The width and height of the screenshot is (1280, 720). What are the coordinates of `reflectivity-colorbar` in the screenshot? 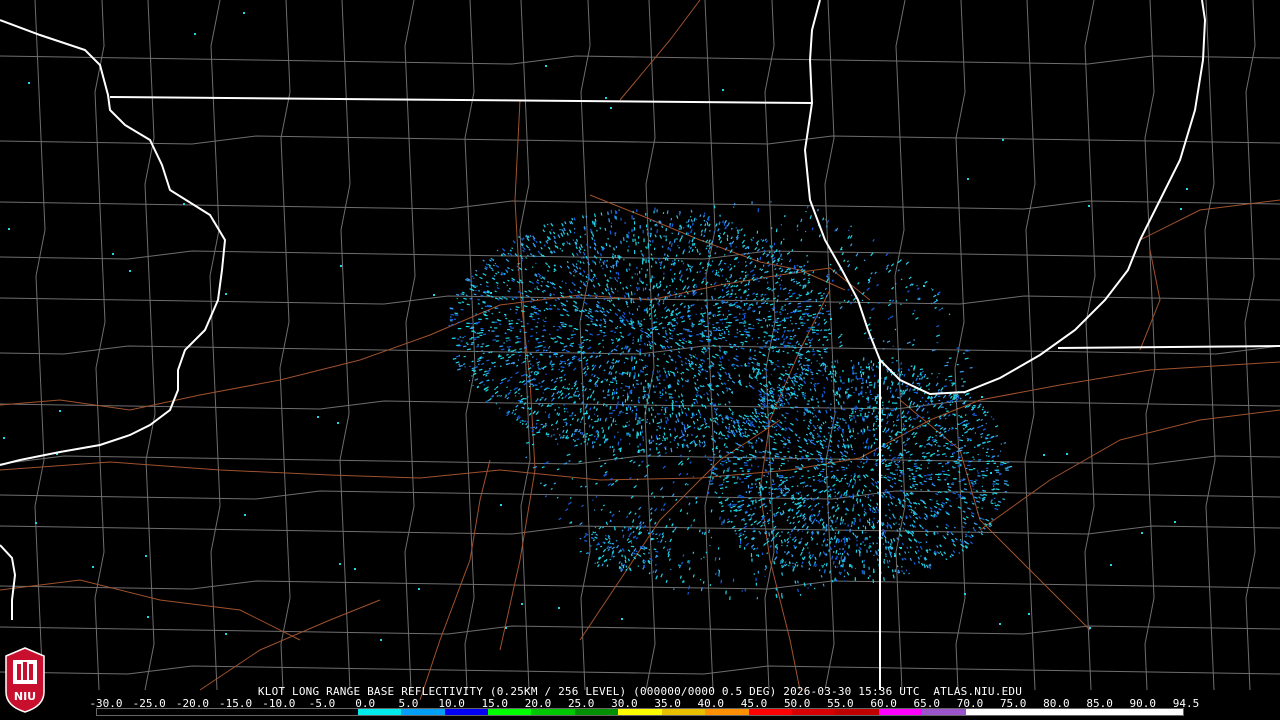 It's located at (640, 712).